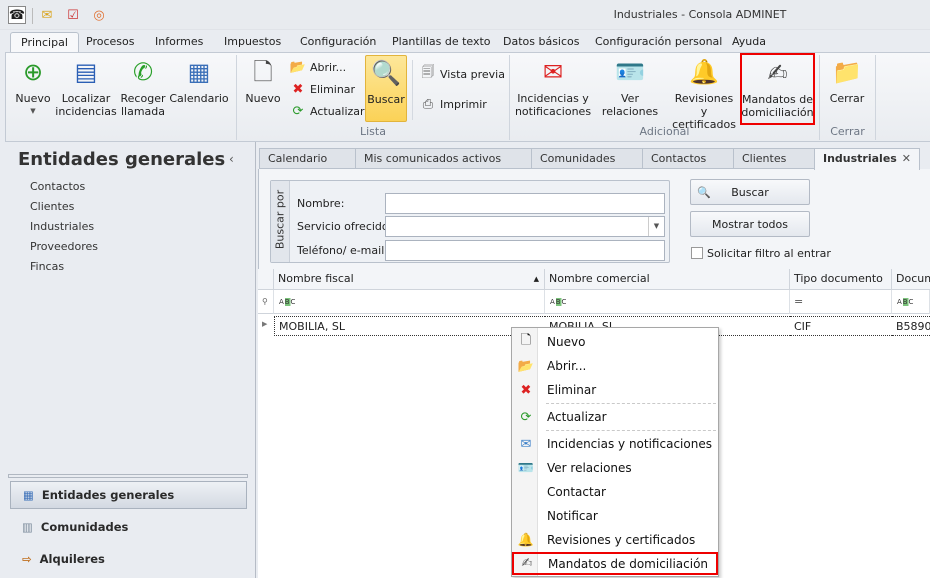 The image size is (930, 578). I want to click on doc-tab-contactos: Contactos, so click(688, 158).